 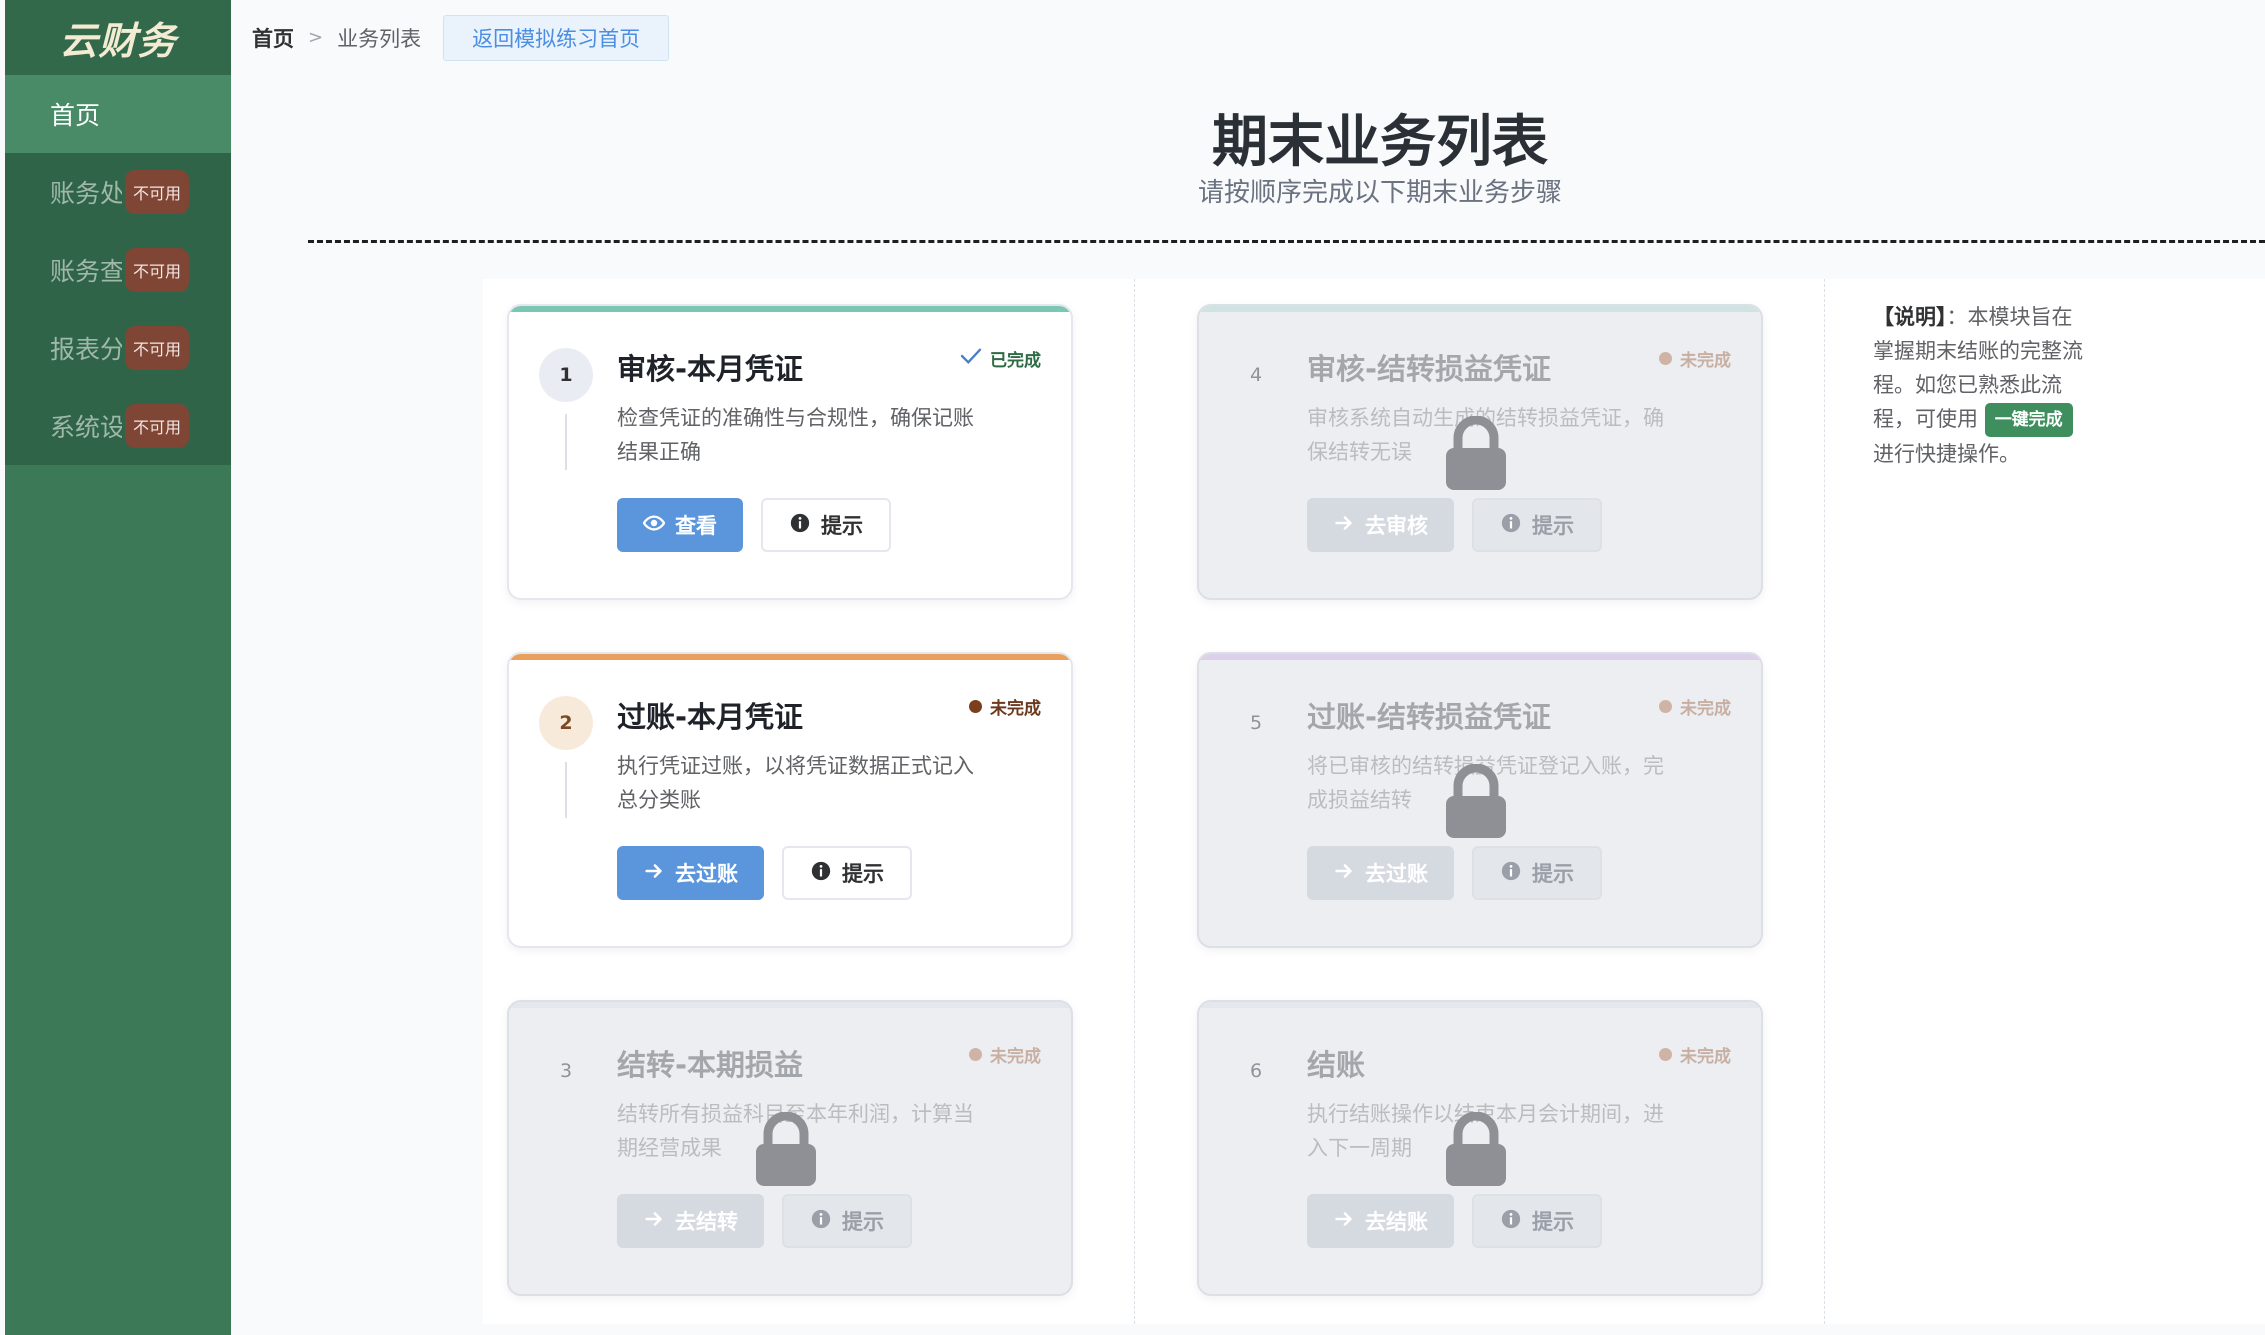 What do you see at coordinates (556, 37) in the screenshot?
I see `back-to-practice-home-button: 返回模拟练习首页` at bounding box center [556, 37].